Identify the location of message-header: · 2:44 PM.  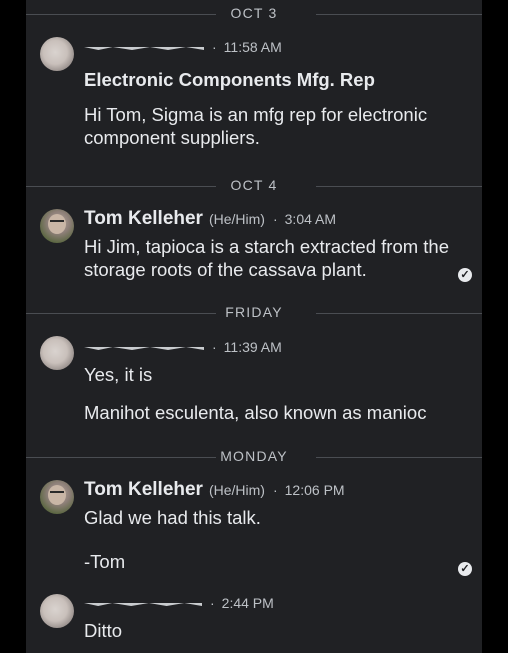
(179, 606).